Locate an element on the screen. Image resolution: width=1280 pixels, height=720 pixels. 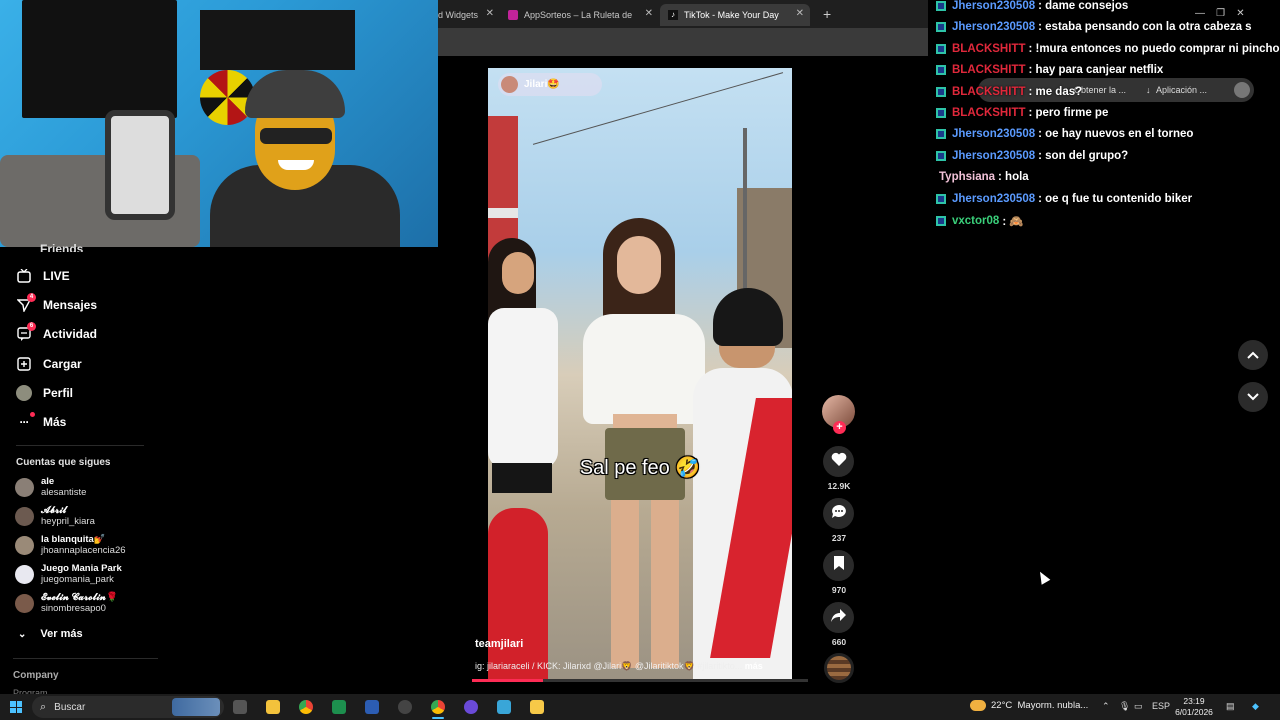
nav-item-live: LIVE is located at coordinates (43, 276).